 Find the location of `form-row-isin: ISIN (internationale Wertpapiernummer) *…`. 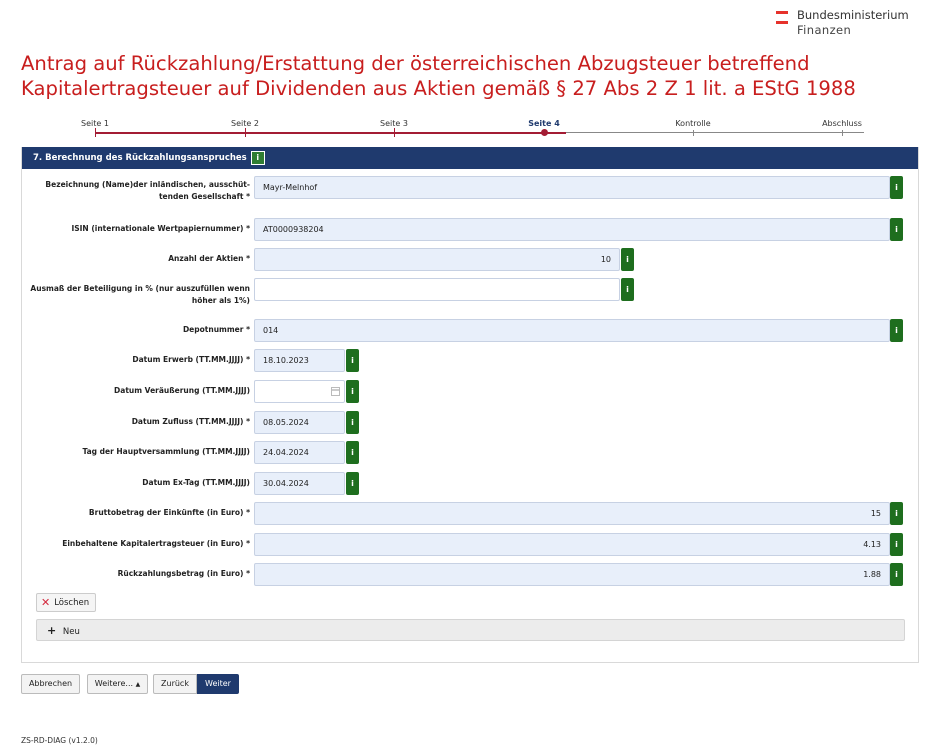

form-row-isin: ISIN (internationale Wertpapiernummer) *… is located at coordinates (470, 230).